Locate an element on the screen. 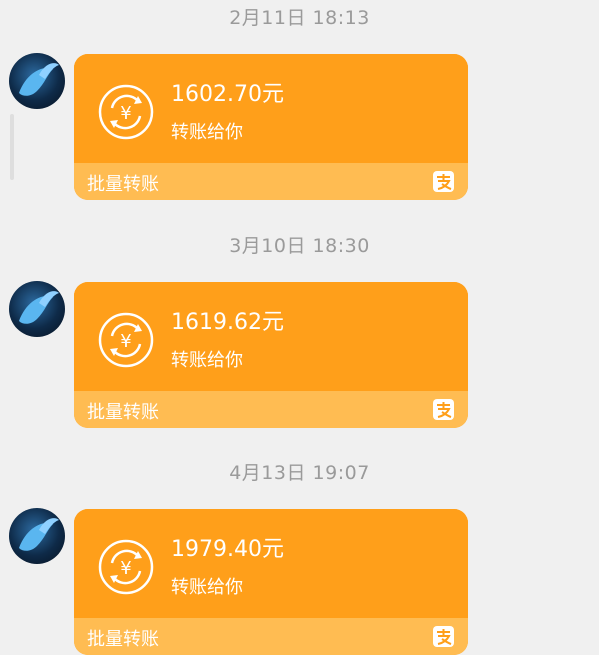 The width and height of the screenshot is (599, 655). card-body: ¥ 1602.70元 转账给你 is located at coordinates (271, 108).